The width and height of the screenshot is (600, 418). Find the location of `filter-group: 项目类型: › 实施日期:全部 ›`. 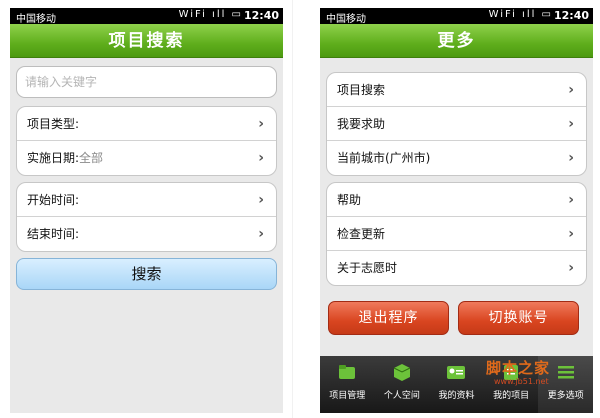

filter-group: 项目类型: › 实施日期:全部 › is located at coordinates (146, 141).